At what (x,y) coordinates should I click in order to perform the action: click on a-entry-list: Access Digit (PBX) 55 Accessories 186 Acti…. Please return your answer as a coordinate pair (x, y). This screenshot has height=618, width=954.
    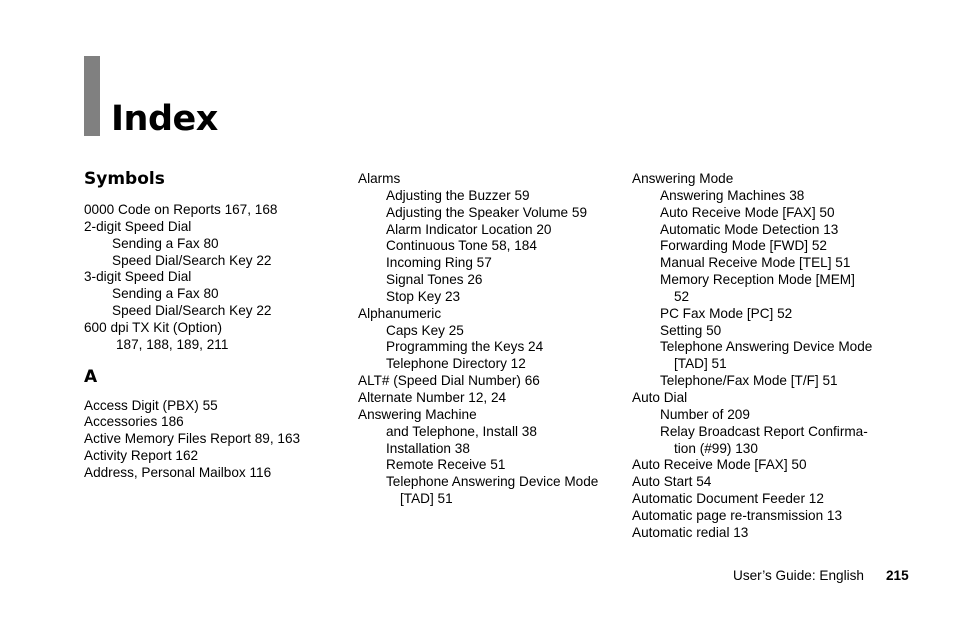
    Looking at the image, I should click on (214, 440).